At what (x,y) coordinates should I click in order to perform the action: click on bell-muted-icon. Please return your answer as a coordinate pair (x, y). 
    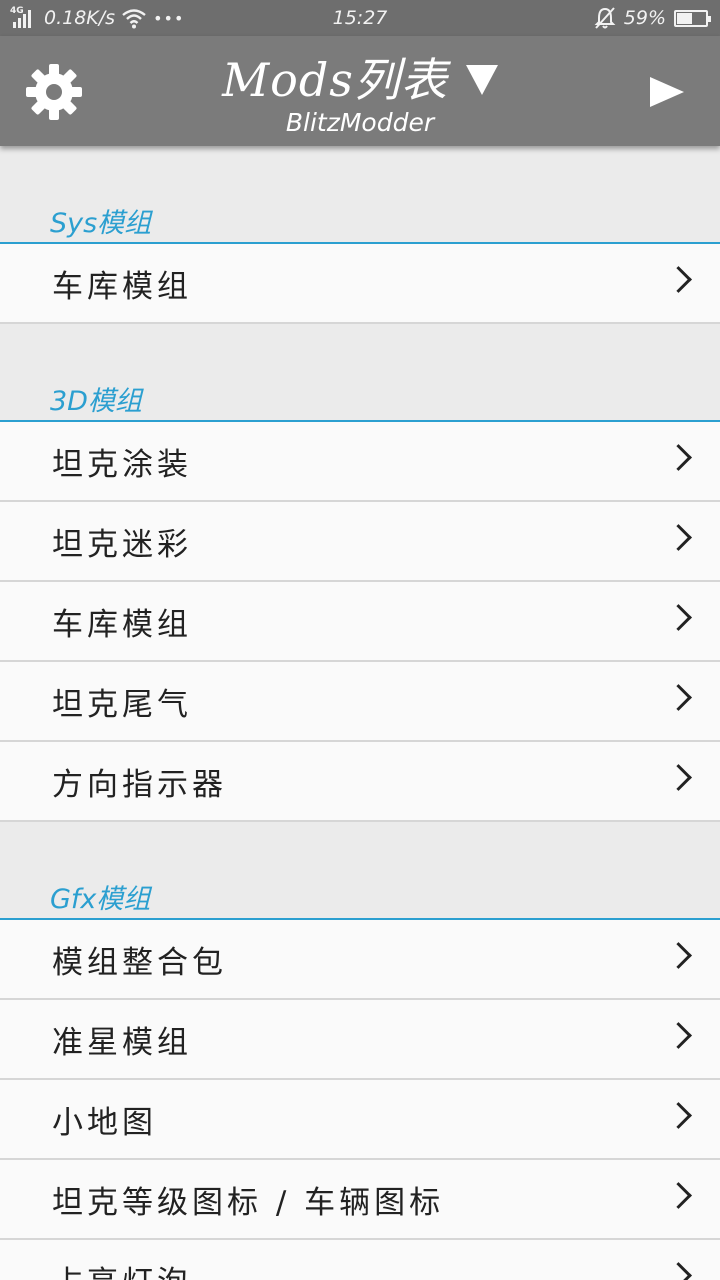
    Looking at the image, I should click on (605, 18).